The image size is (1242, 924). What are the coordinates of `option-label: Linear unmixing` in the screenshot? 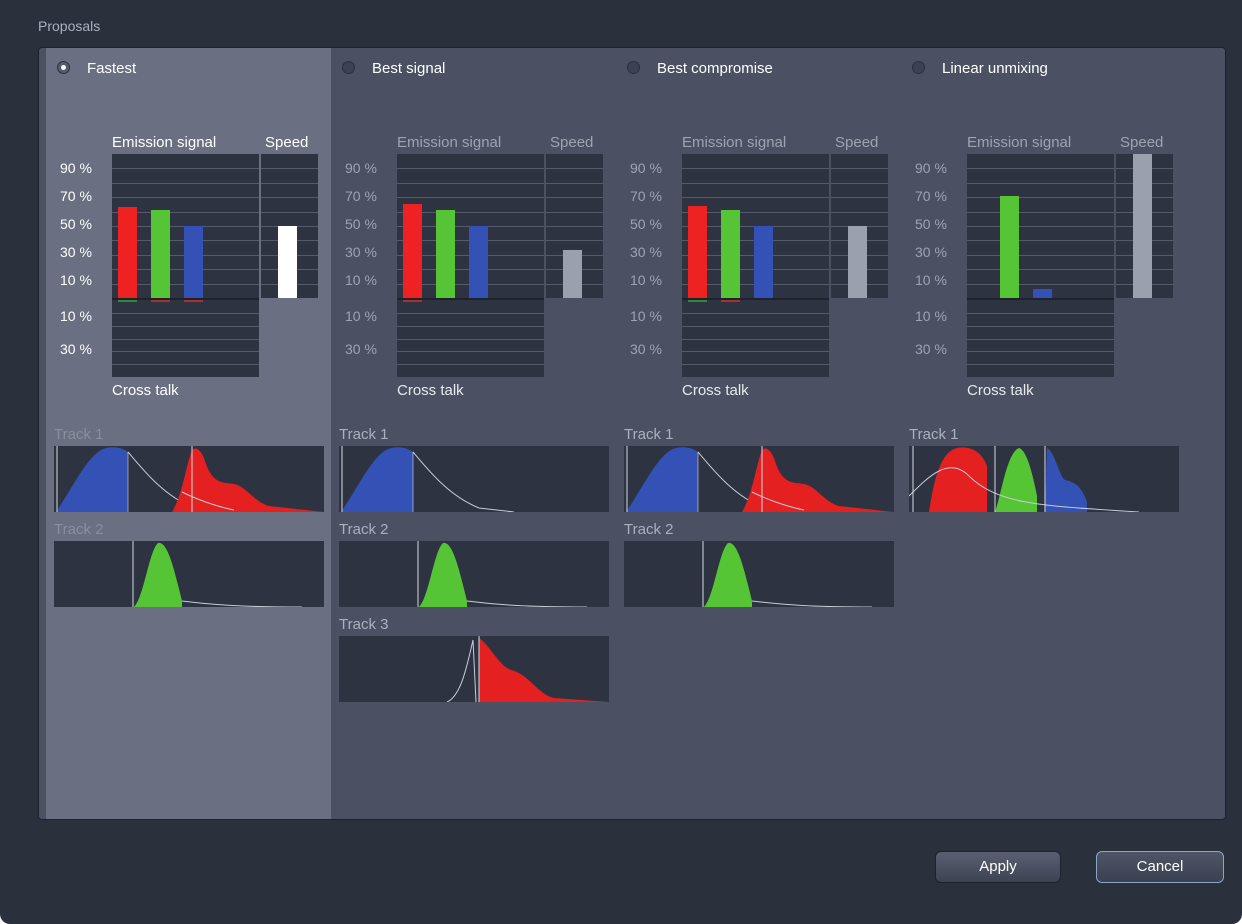 It's located at (995, 68).